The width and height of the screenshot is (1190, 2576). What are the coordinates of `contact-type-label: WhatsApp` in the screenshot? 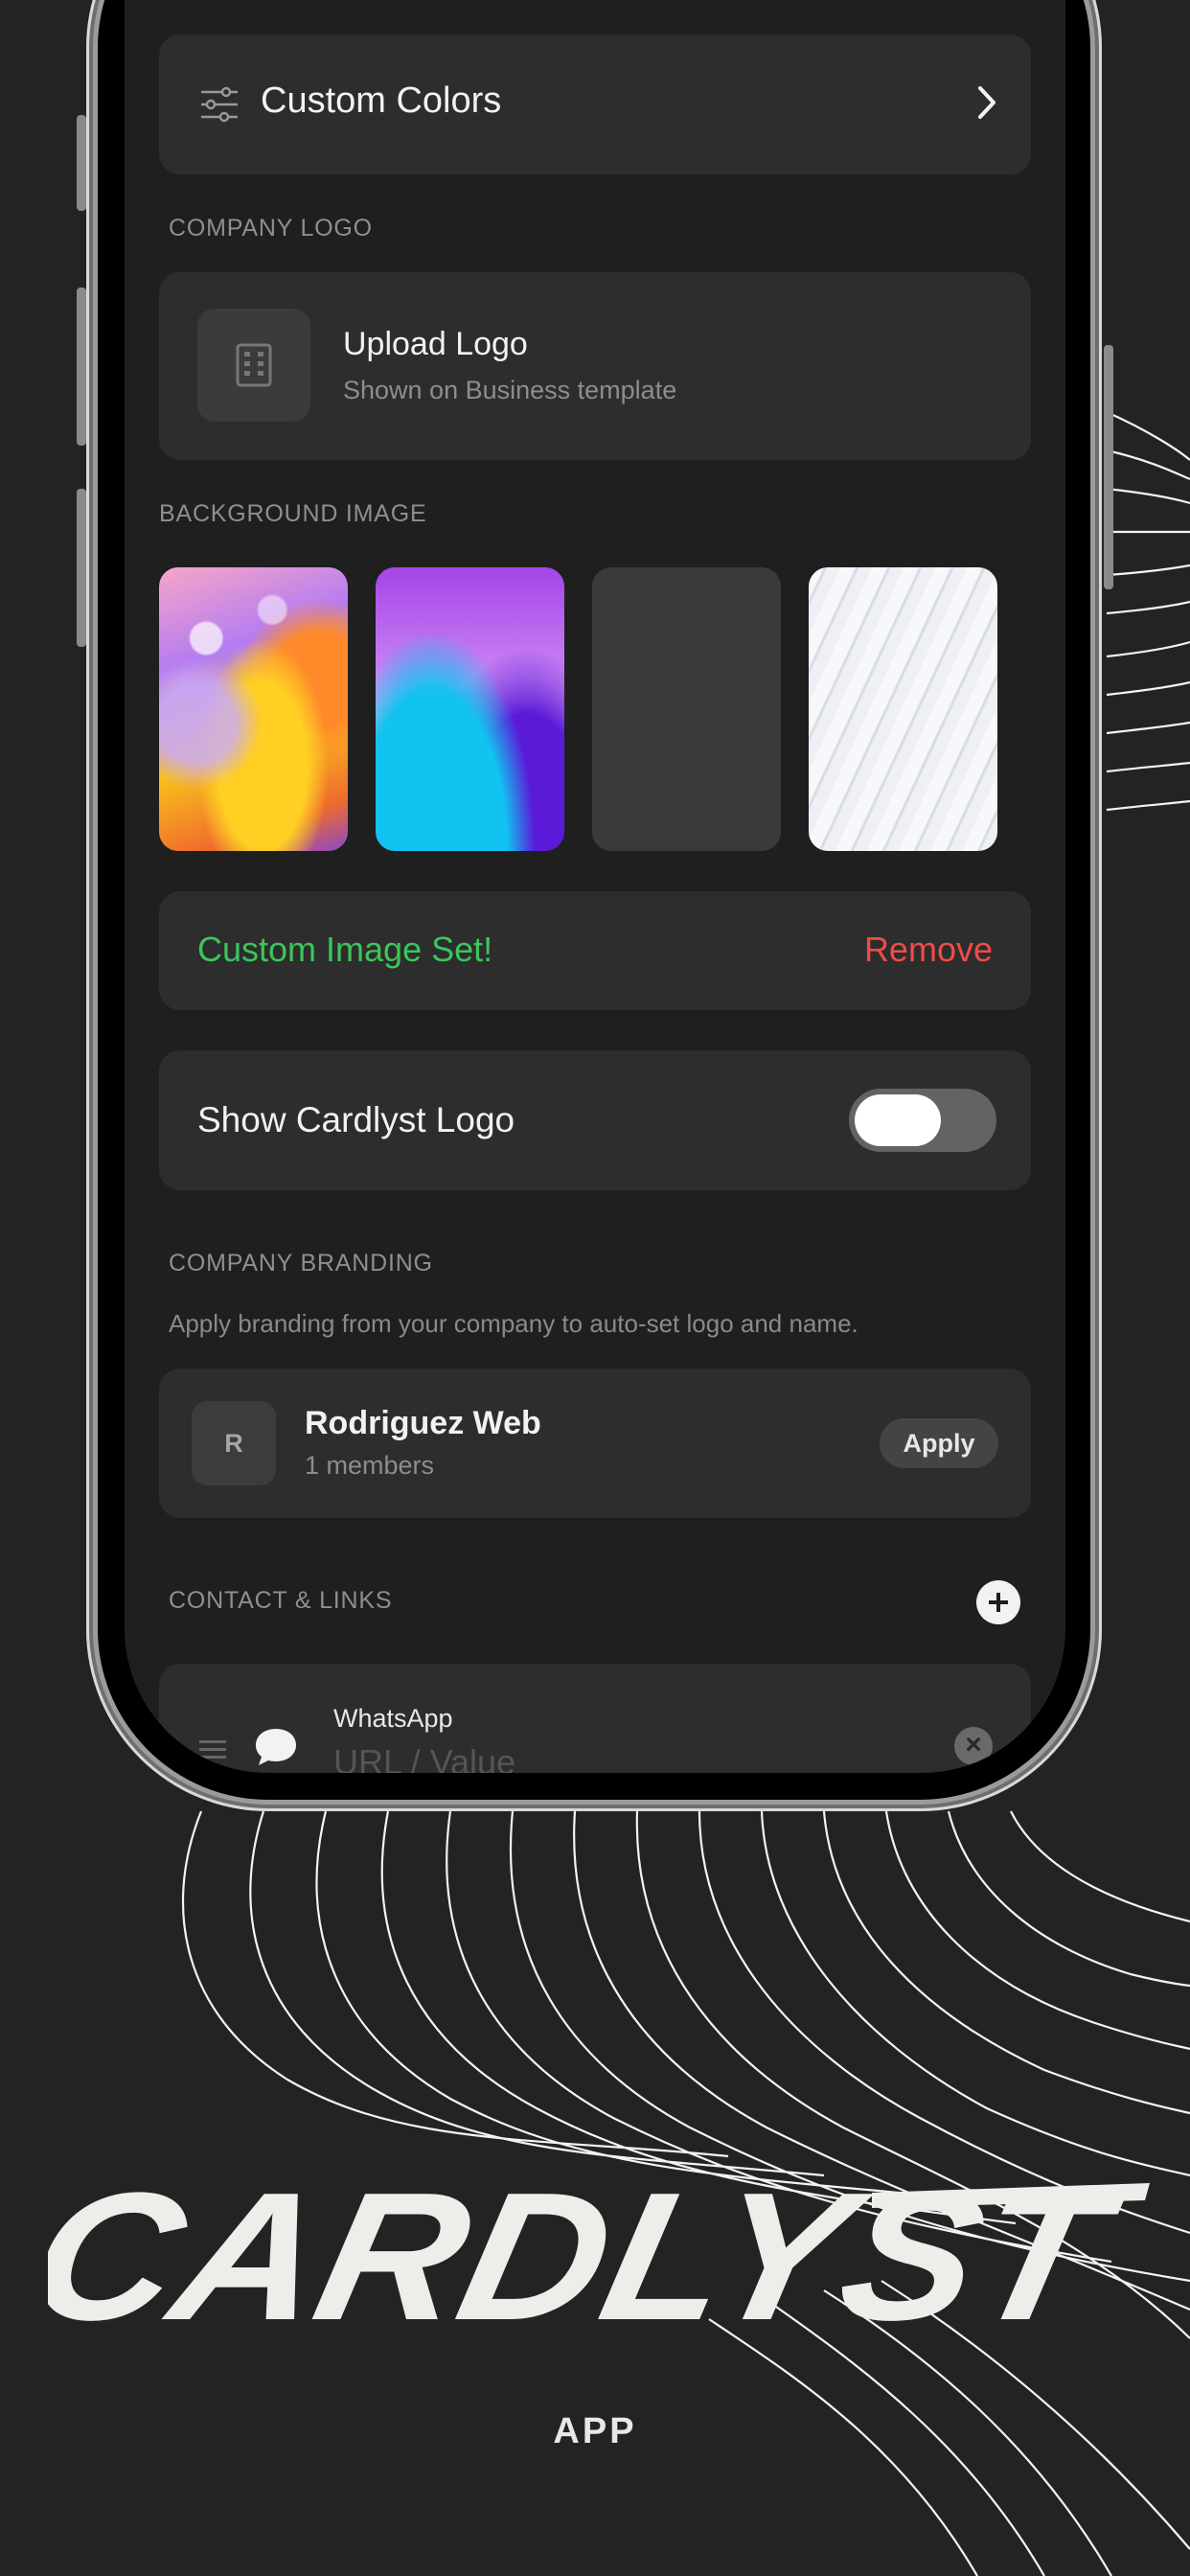 It's located at (393, 1718).